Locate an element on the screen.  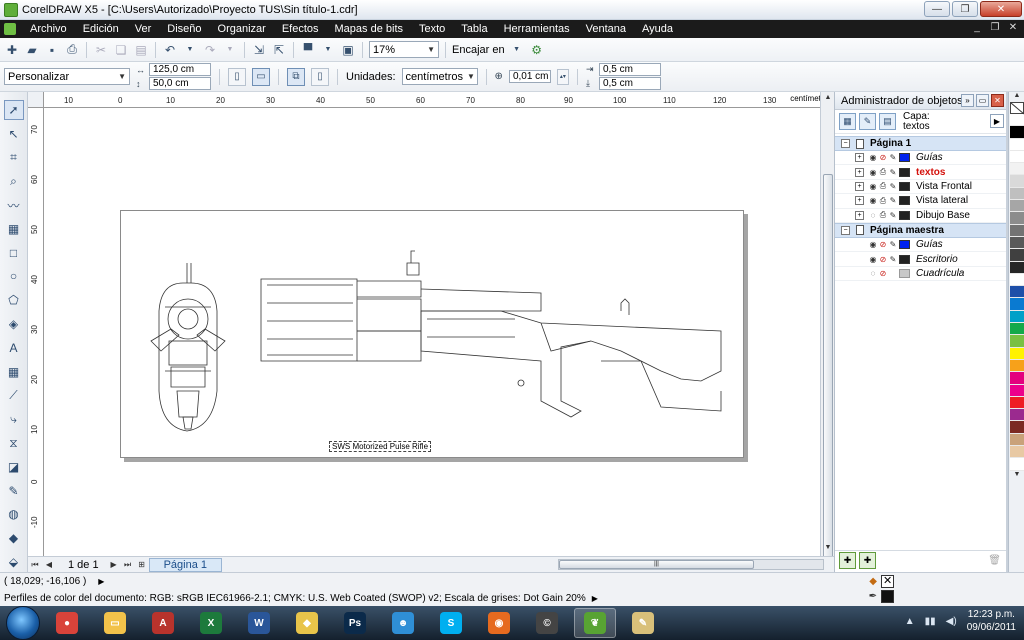
welcome-screen-icon: ▣ is located at coordinates (348, 50).